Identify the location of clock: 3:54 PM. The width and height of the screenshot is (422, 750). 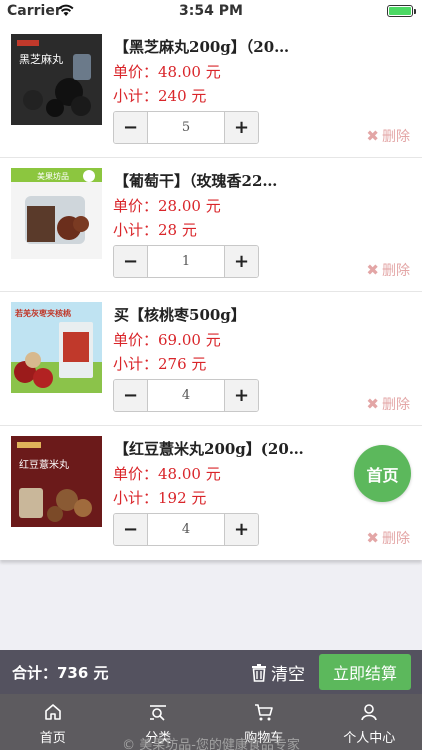
(211, 11).